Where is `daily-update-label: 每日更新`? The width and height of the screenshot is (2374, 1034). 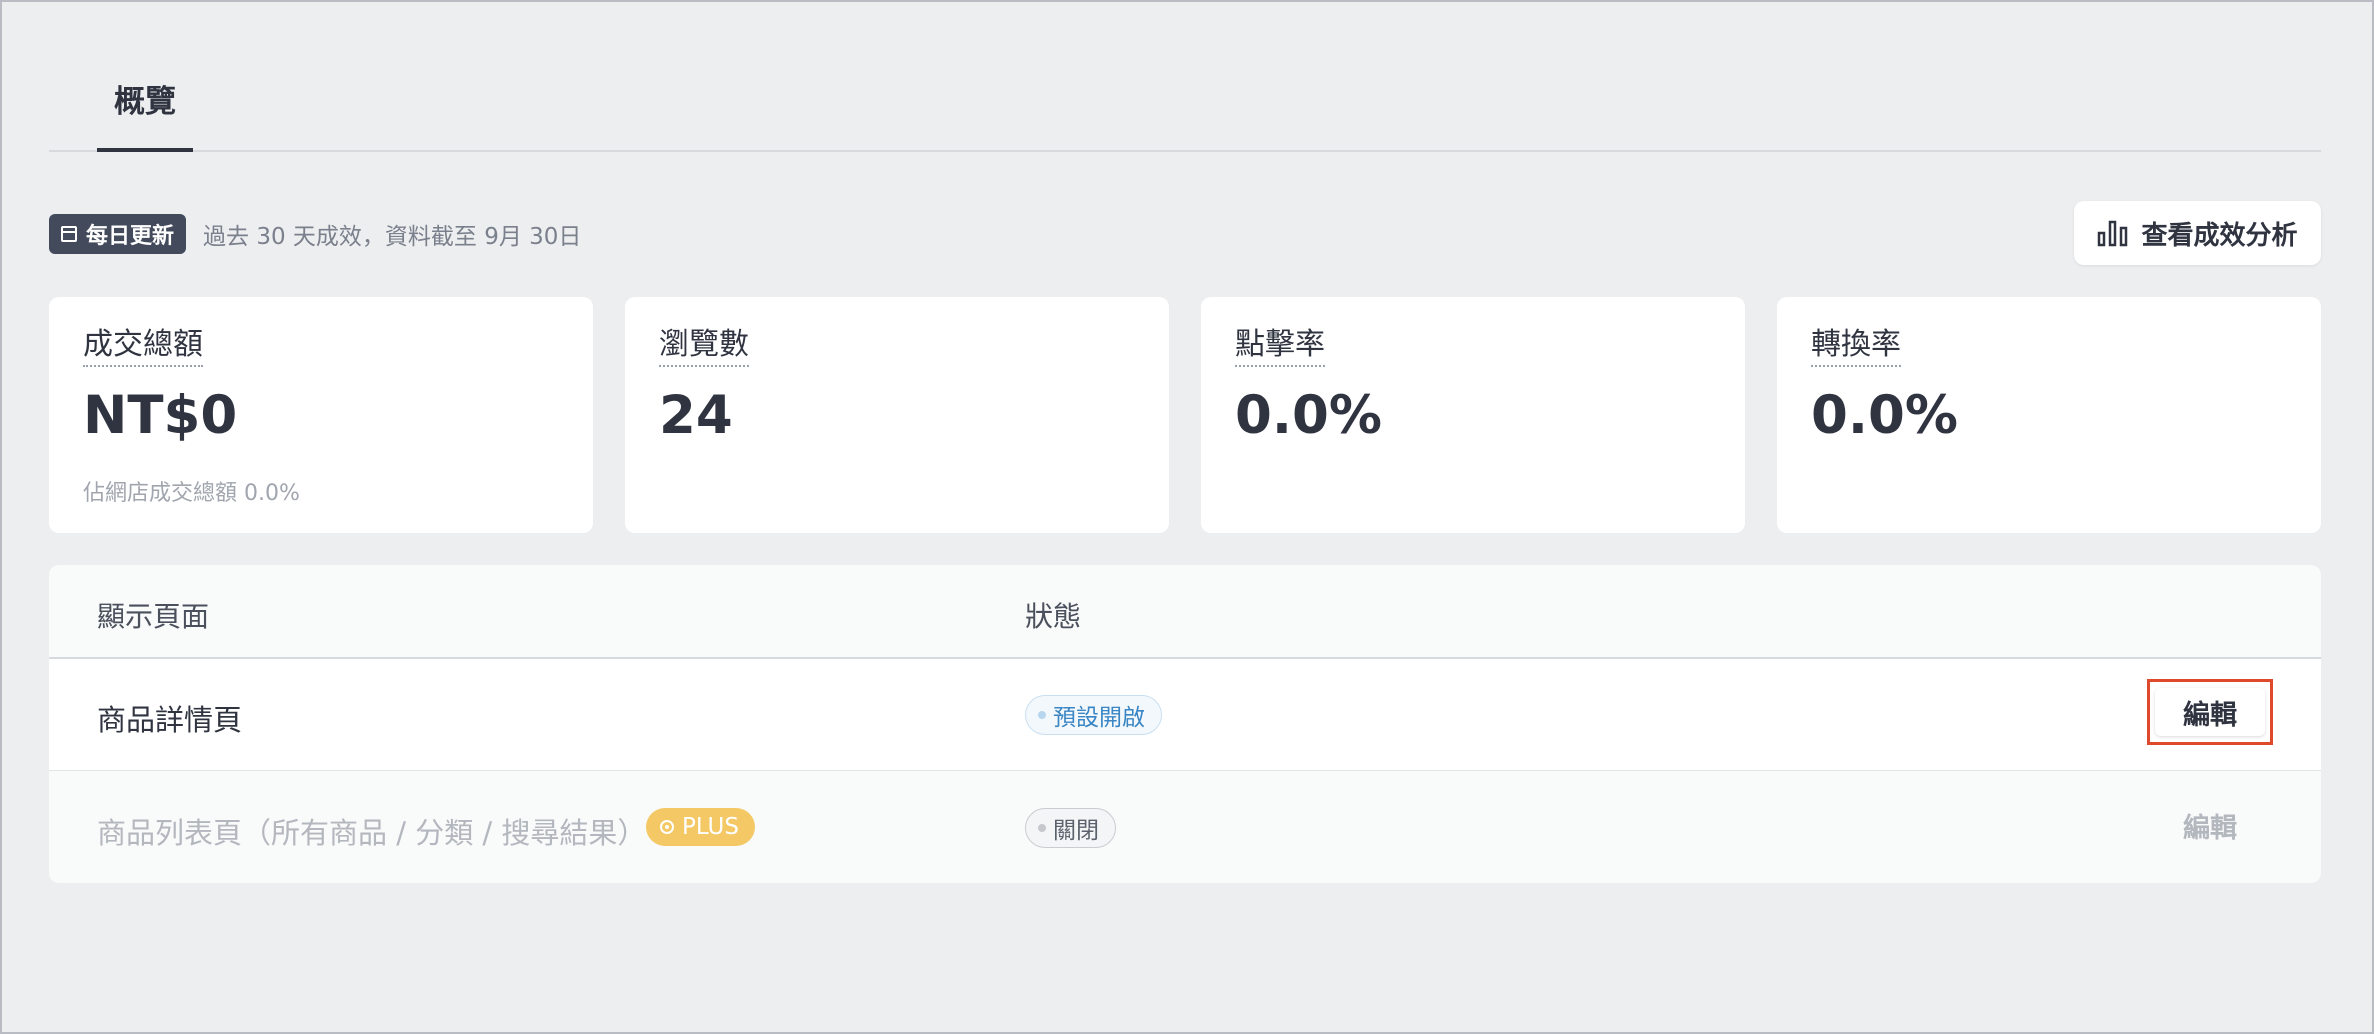
daily-update-label: 每日更新 is located at coordinates (130, 236).